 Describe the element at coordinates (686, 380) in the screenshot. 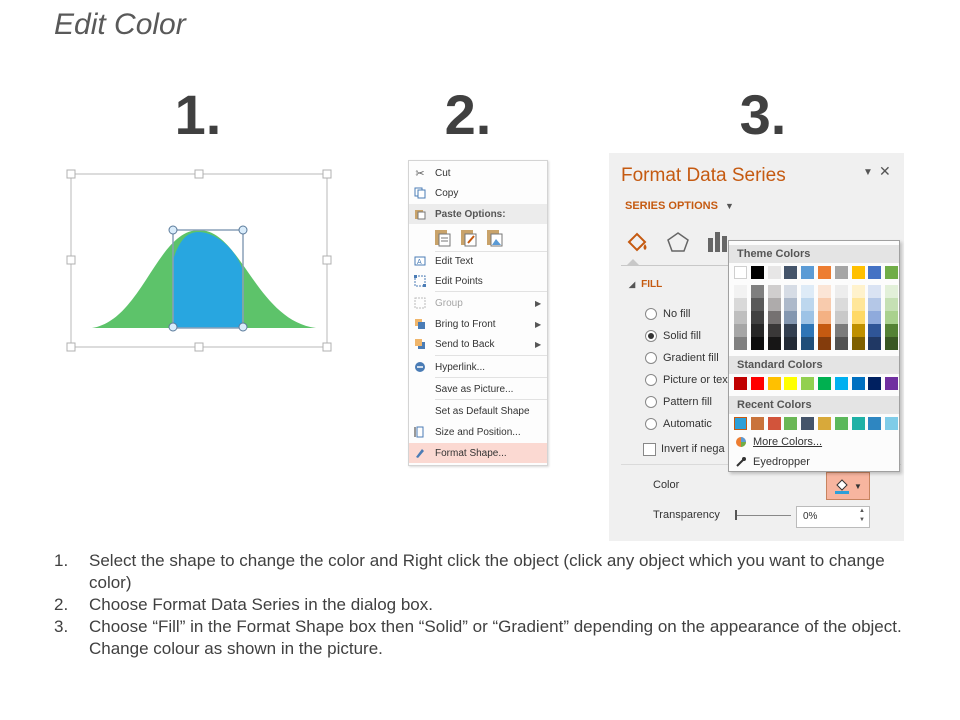

I see `radio-picture-fill: Picture or tex` at that location.